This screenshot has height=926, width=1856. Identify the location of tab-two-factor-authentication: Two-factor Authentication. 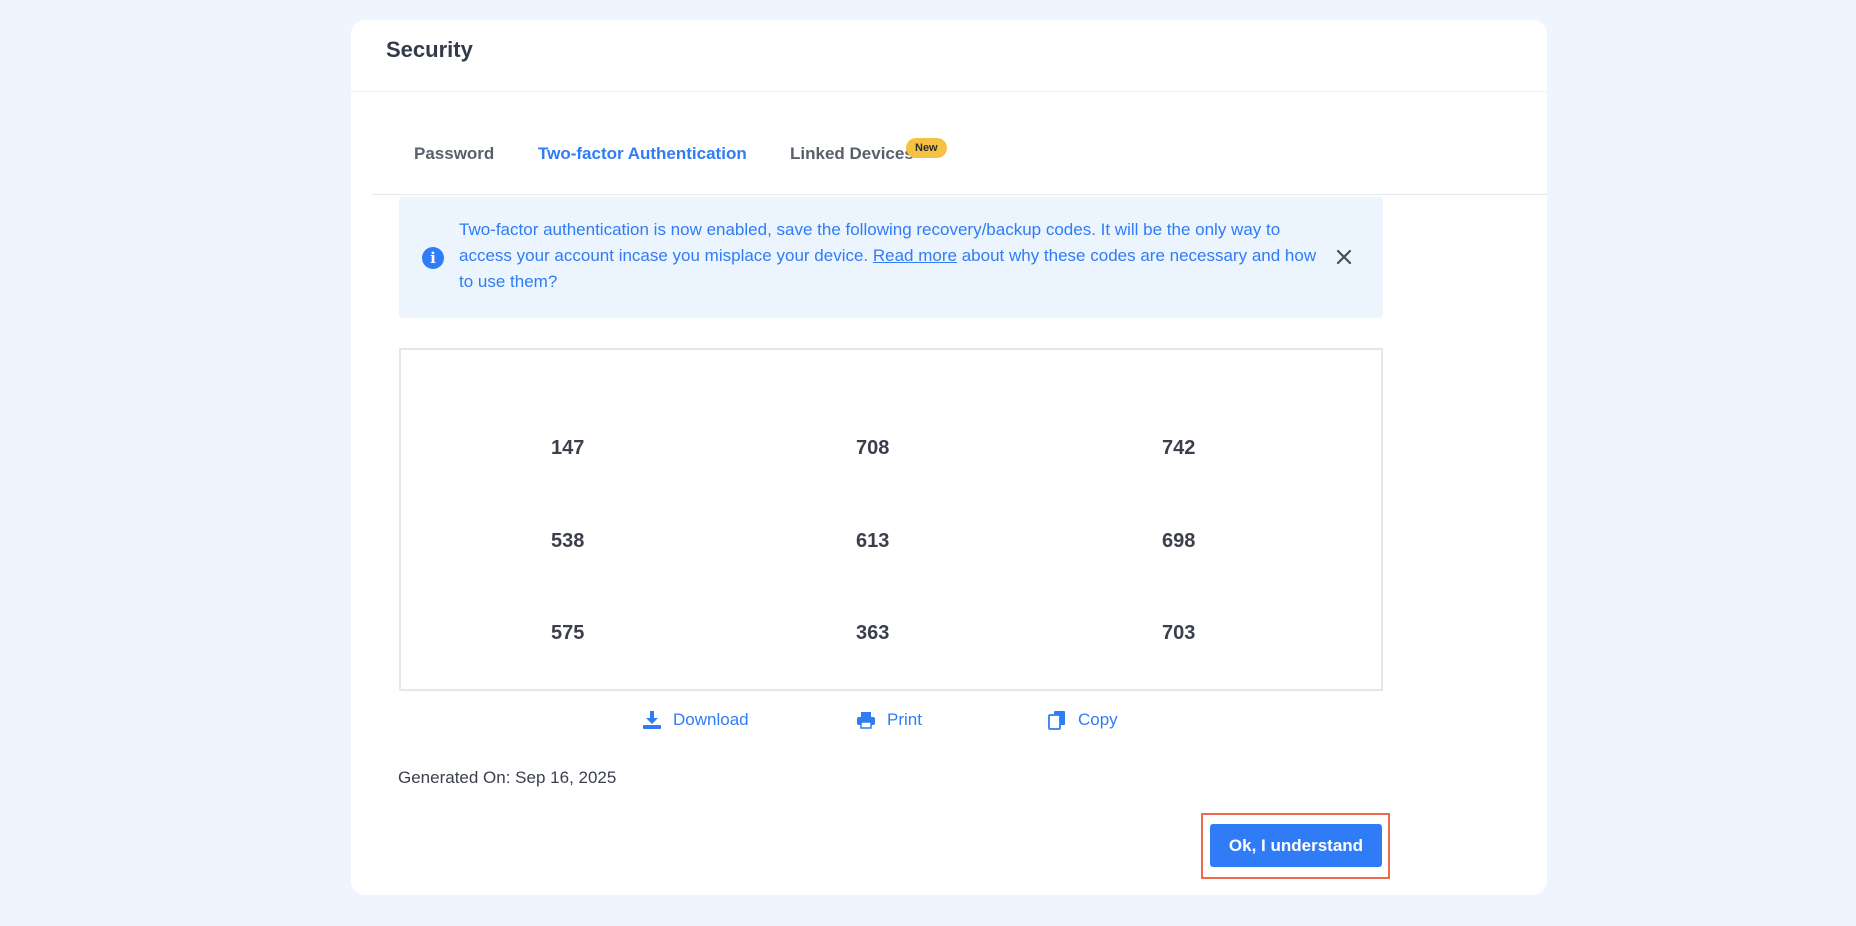
(642, 154).